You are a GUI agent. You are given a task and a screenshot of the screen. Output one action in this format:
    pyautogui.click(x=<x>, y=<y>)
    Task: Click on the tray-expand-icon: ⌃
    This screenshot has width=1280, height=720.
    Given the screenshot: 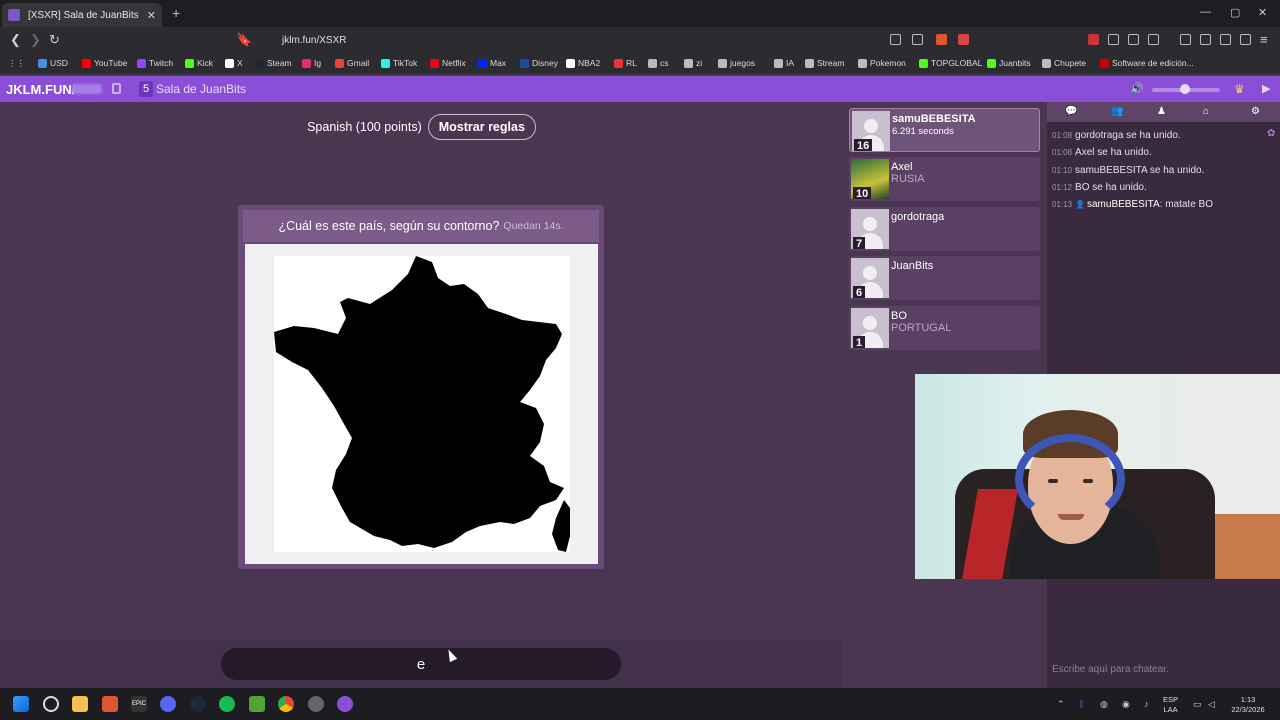 What is the action you would take?
    pyautogui.click(x=1061, y=704)
    